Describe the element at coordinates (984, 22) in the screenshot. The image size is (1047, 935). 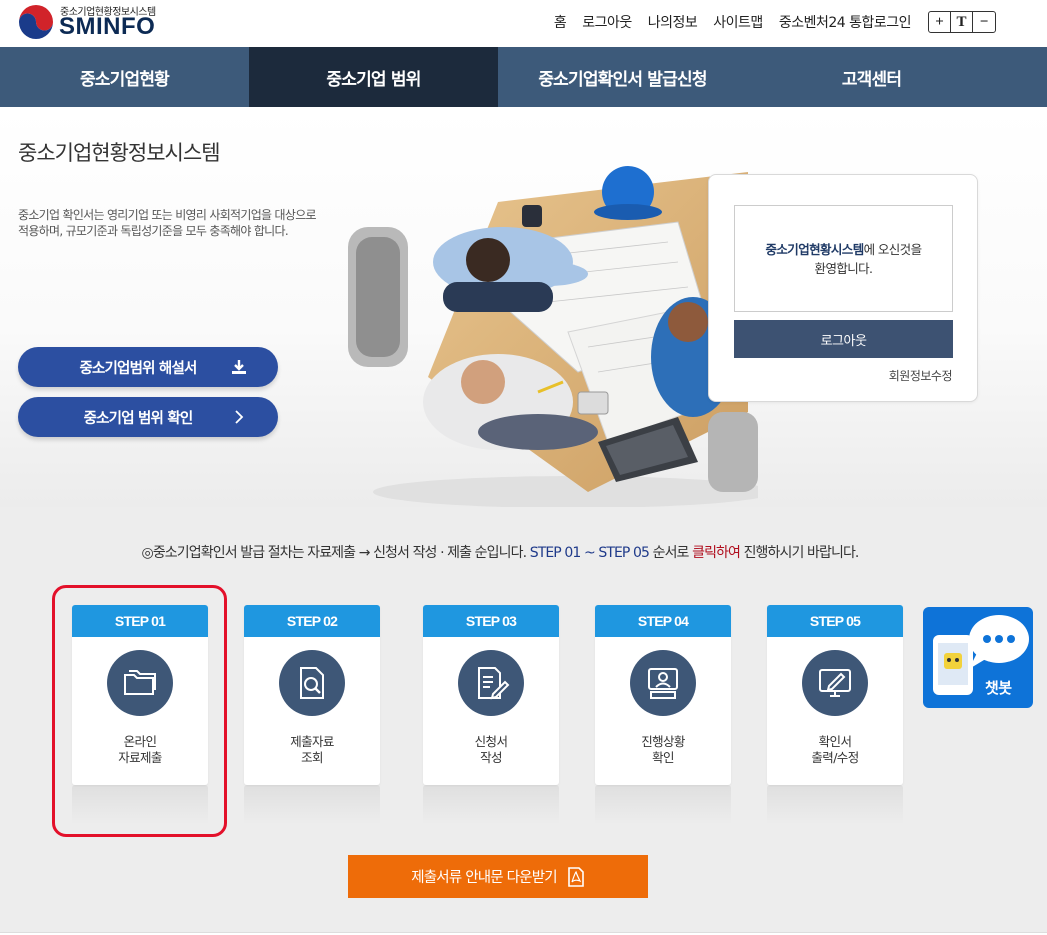
I see `font-decrease-button: −` at that location.